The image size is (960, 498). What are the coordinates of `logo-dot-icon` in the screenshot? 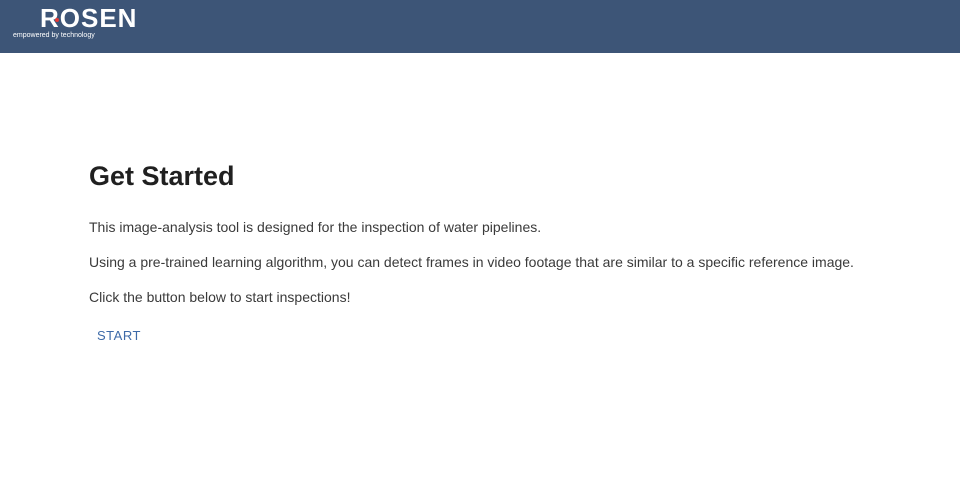 It's located at (57, 20).